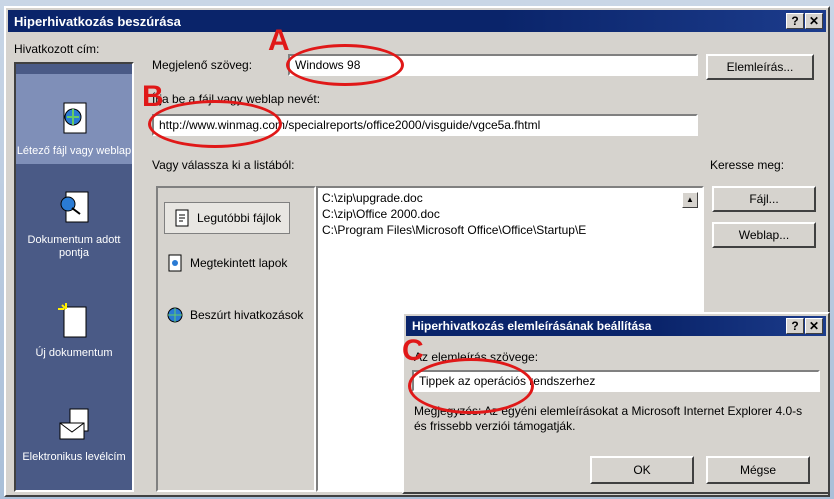 This screenshot has width=834, height=499. What do you see at coordinates (747, 165) in the screenshot?
I see `browse-for-label: Keresse meg:` at bounding box center [747, 165].